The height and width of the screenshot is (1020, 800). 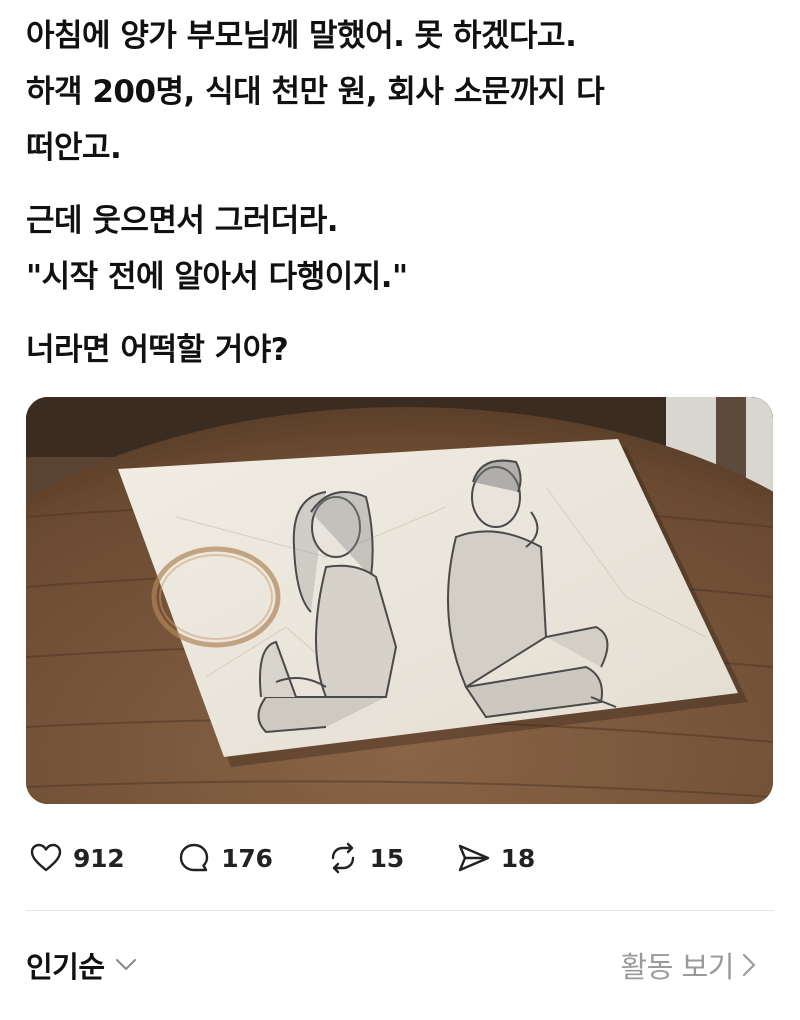 I want to click on comment-bubble-icon, so click(x=194, y=858).